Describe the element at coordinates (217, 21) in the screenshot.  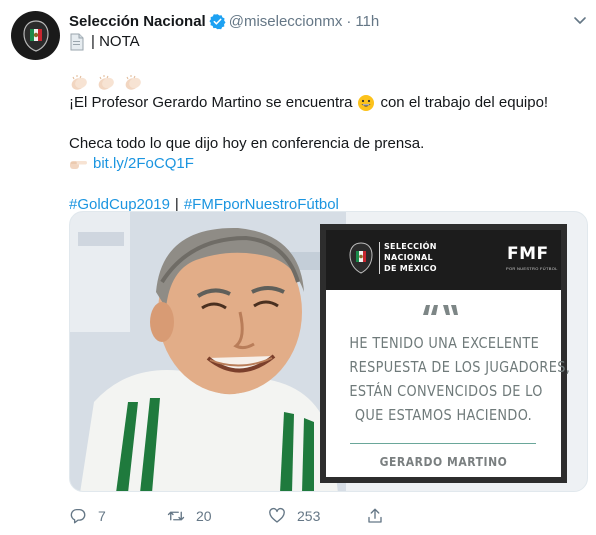
I see `verified-badge-icon` at that location.